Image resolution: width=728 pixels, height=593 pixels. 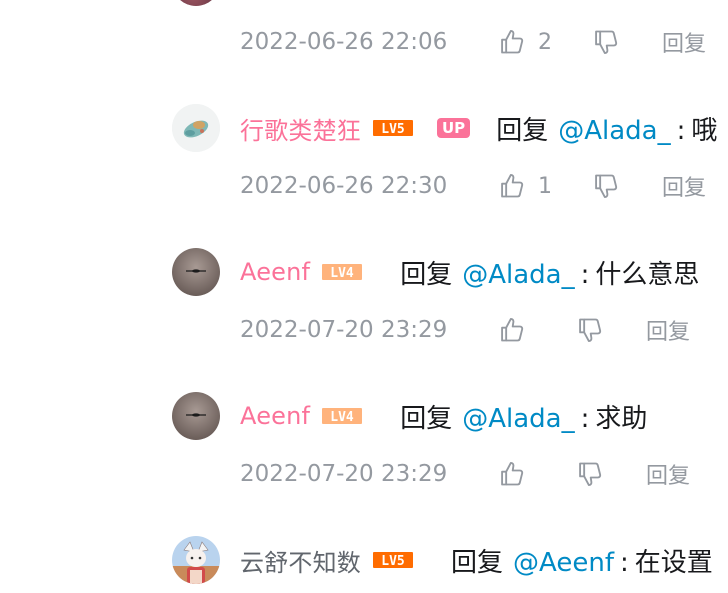 I want to click on like-button: 1, so click(x=545, y=186).